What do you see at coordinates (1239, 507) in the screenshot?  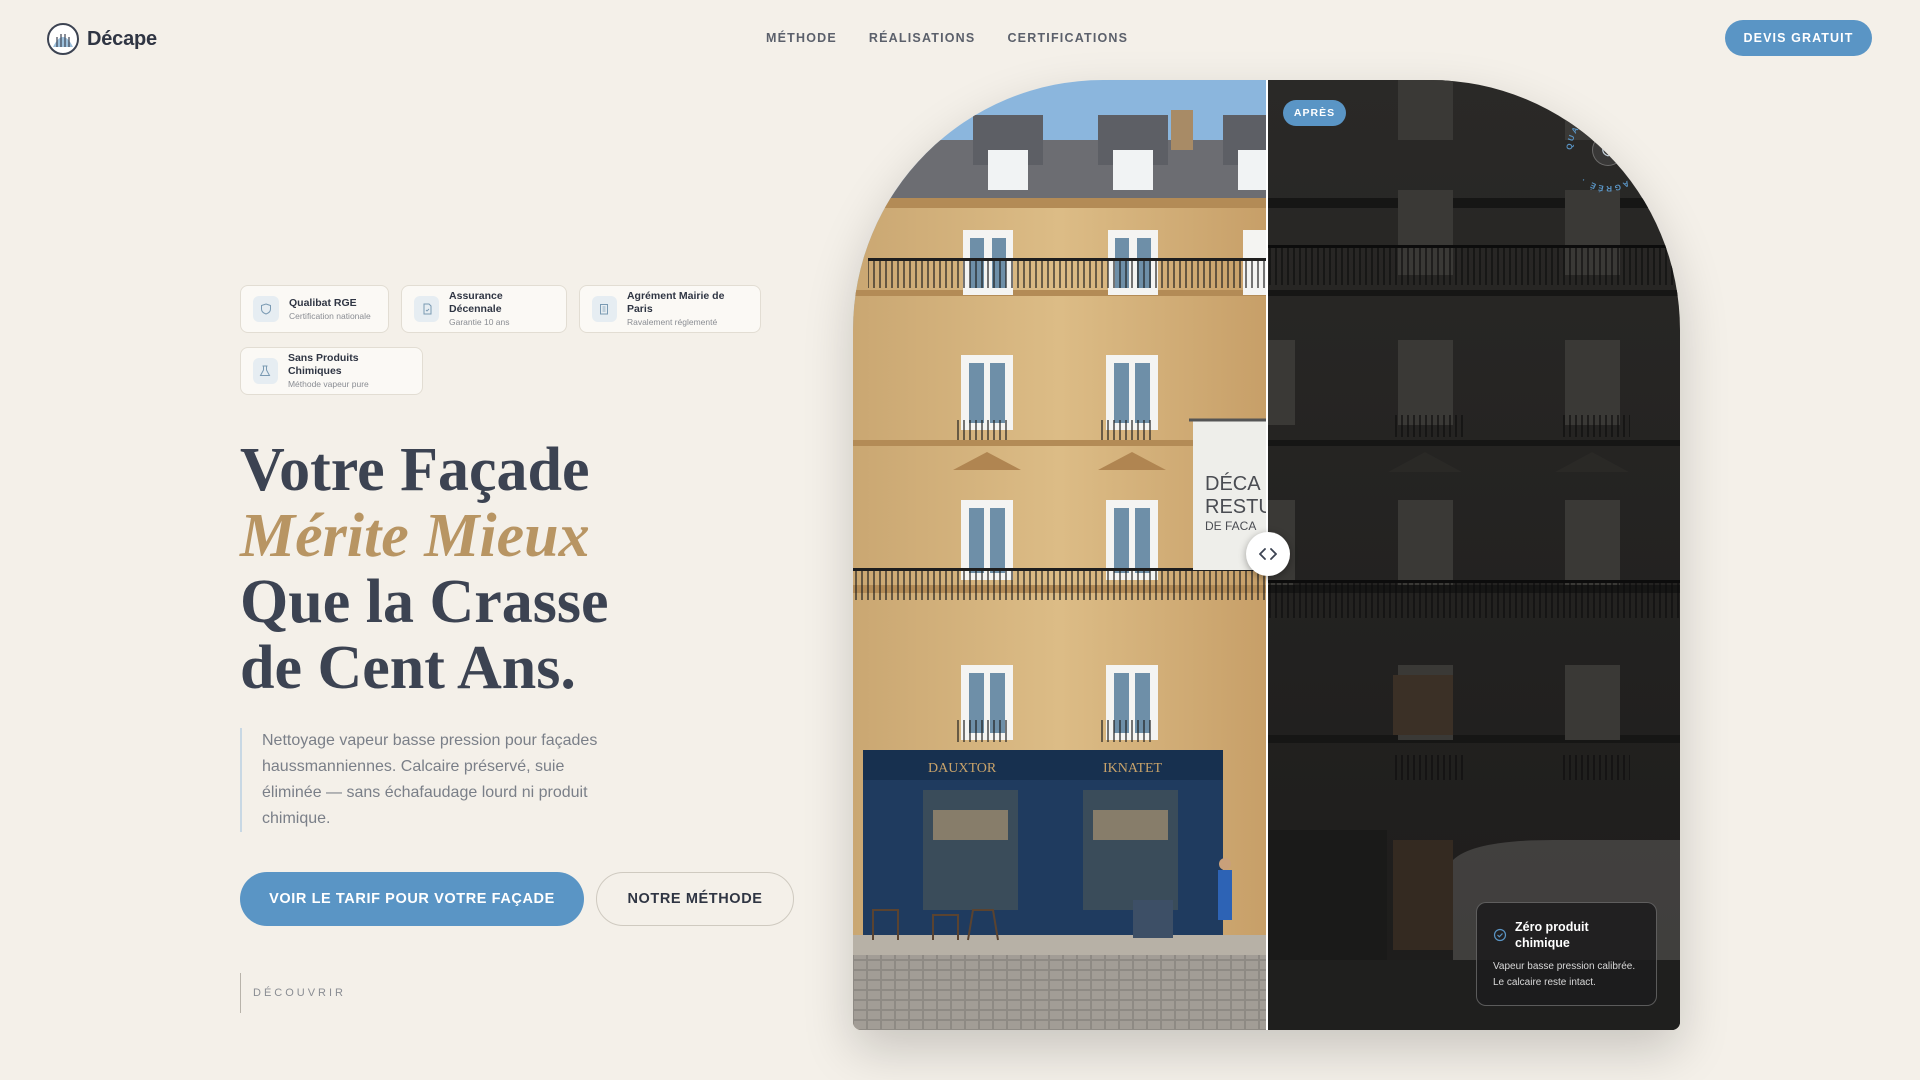 I see `banner-text-2: RESTU` at bounding box center [1239, 507].